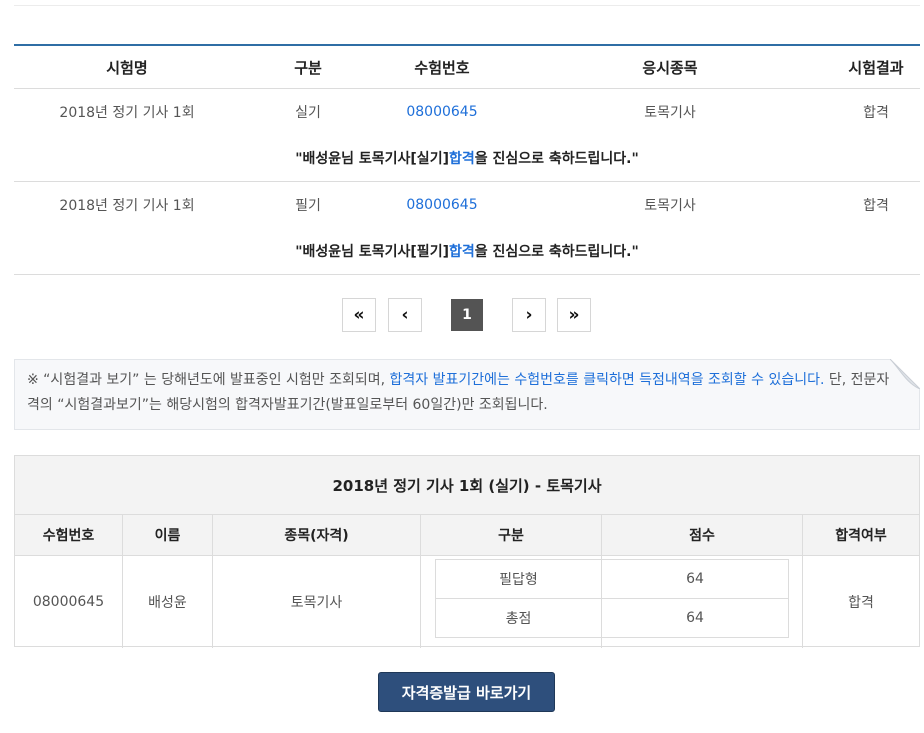 The image size is (924, 733). Describe the element at coordinates (127, 67) in the screenshot. I see `header-exam-name: 시험명` at that location.